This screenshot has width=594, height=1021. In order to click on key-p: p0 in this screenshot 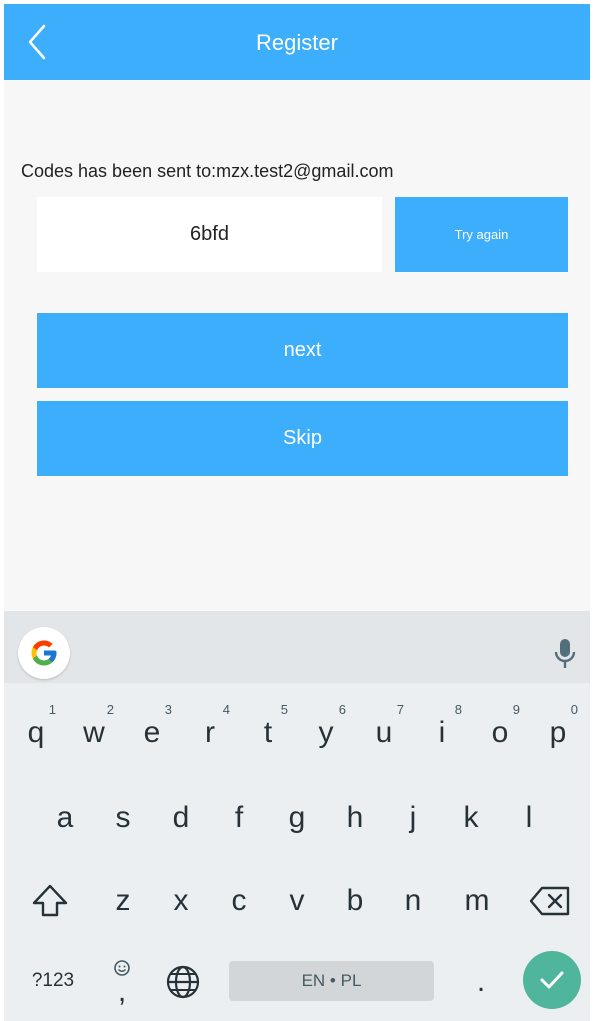, I will do `click(558, 733)`.